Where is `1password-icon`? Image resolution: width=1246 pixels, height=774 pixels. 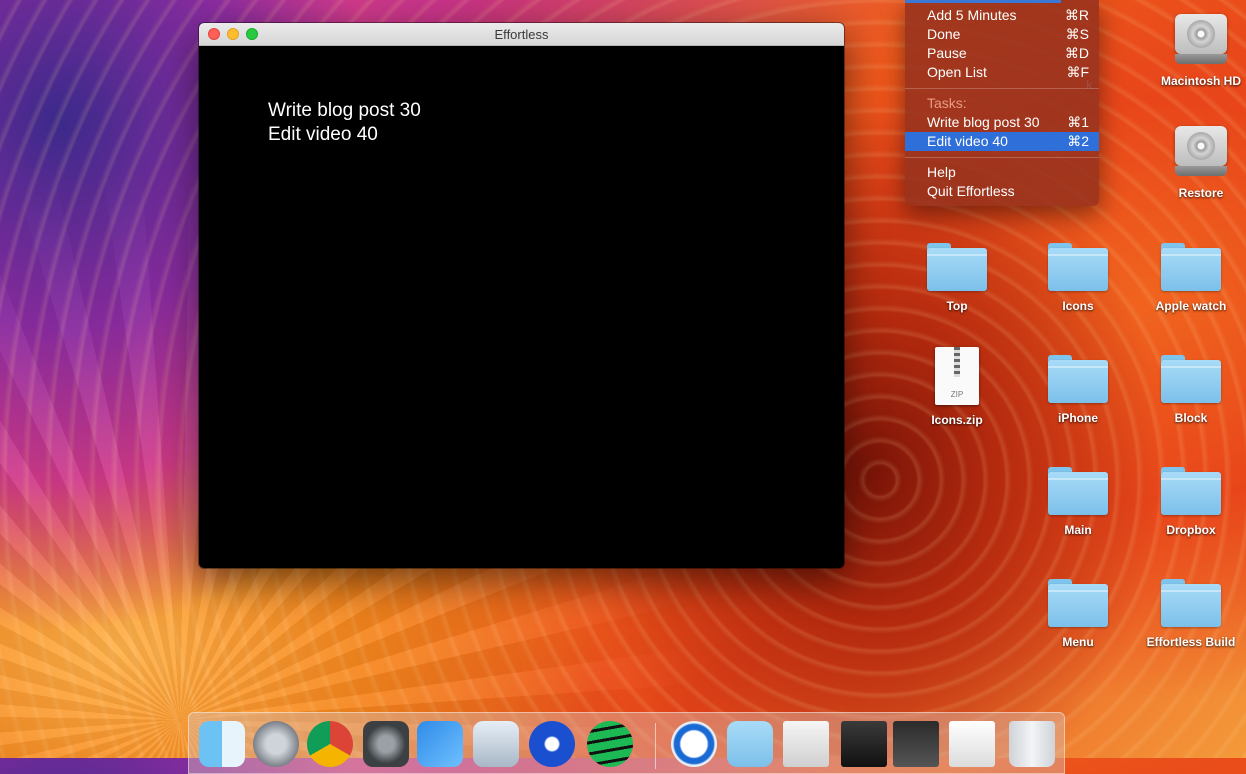 1password-icon is located at coordinates (694, 744).